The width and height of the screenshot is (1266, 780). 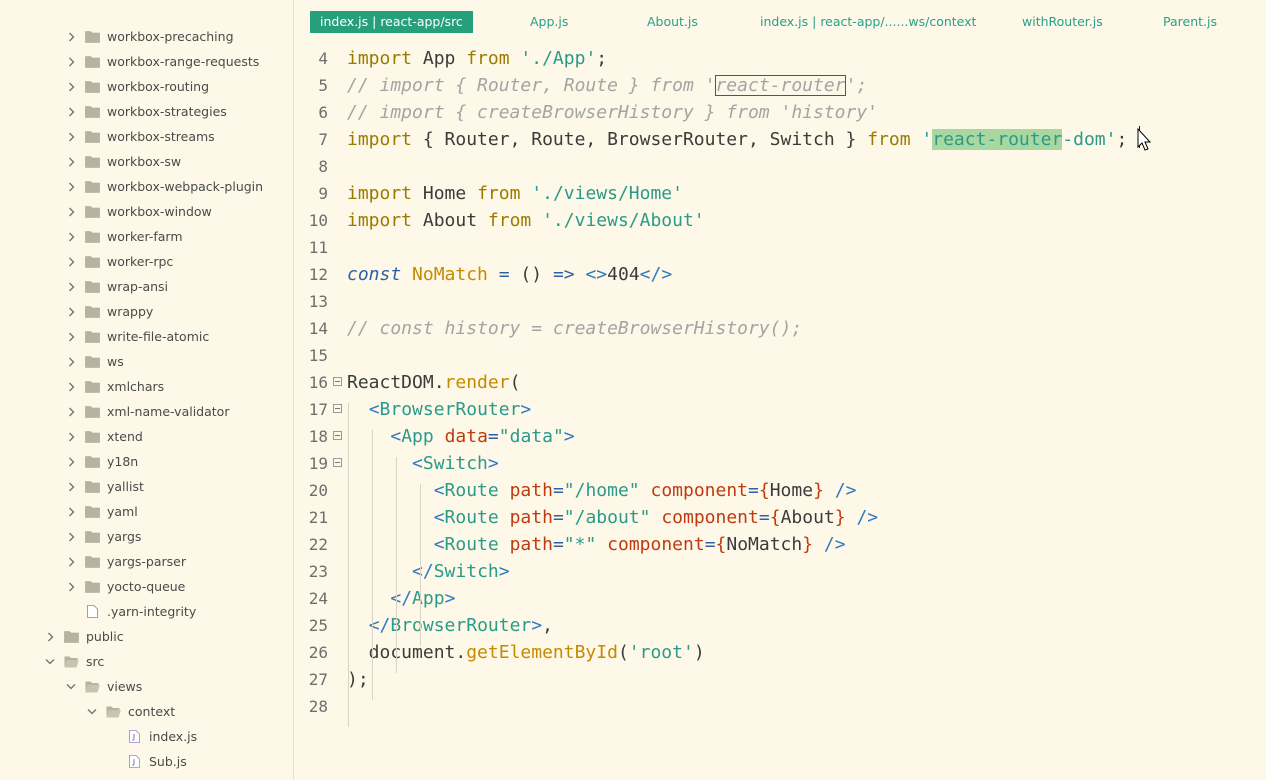 I want to click on tree-item-ws: ws, so click(x=146, y=361).